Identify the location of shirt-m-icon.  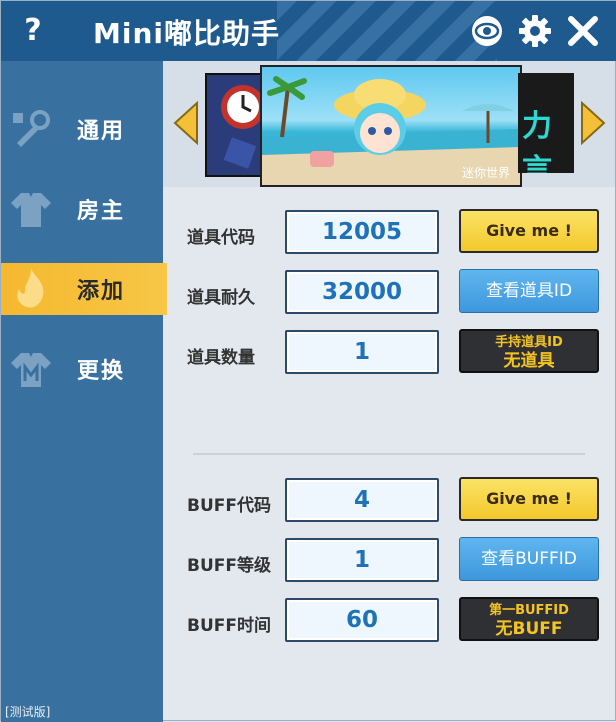
(31, 370).